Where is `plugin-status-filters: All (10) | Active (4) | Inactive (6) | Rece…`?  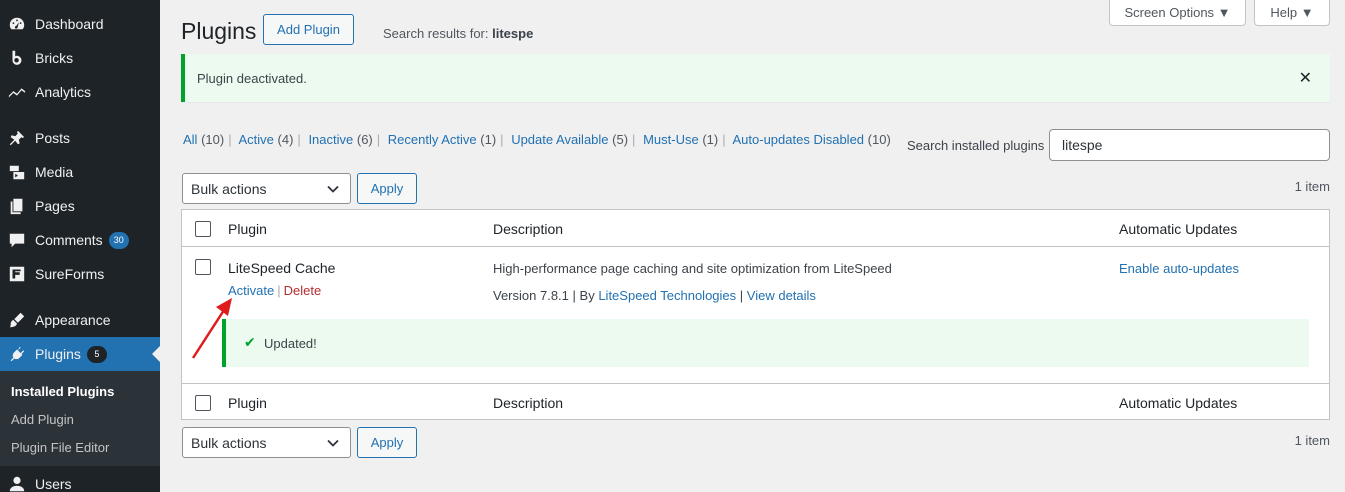
plugin-status-filters: All (10) | Active (4) | Inactive (6) | Rece… is located at coordinates (537, 139).